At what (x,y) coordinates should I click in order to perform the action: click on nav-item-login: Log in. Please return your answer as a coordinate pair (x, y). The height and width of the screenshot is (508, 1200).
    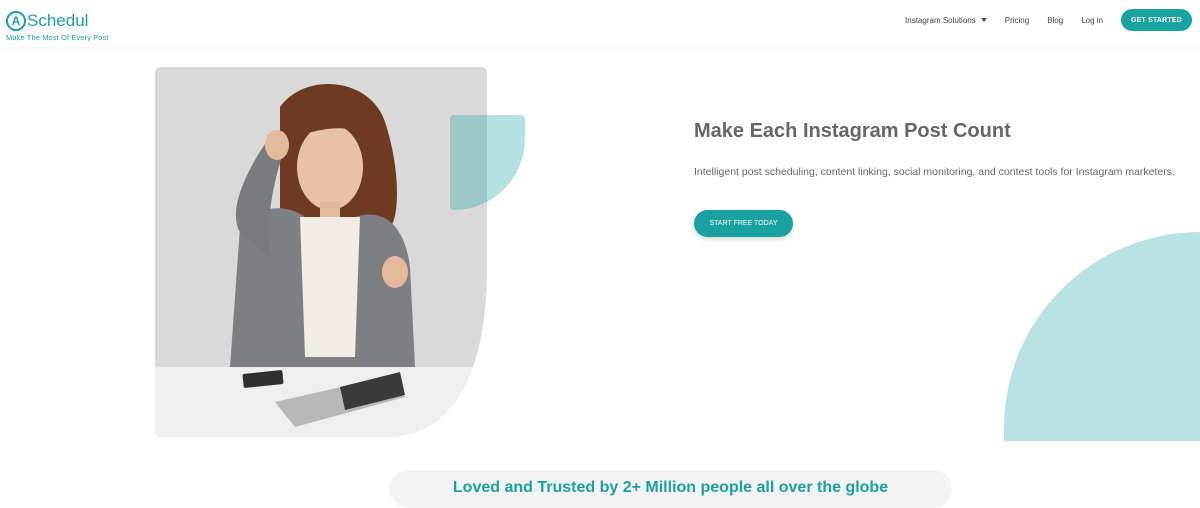
    Looking at the image, I should click on (1092, 20).